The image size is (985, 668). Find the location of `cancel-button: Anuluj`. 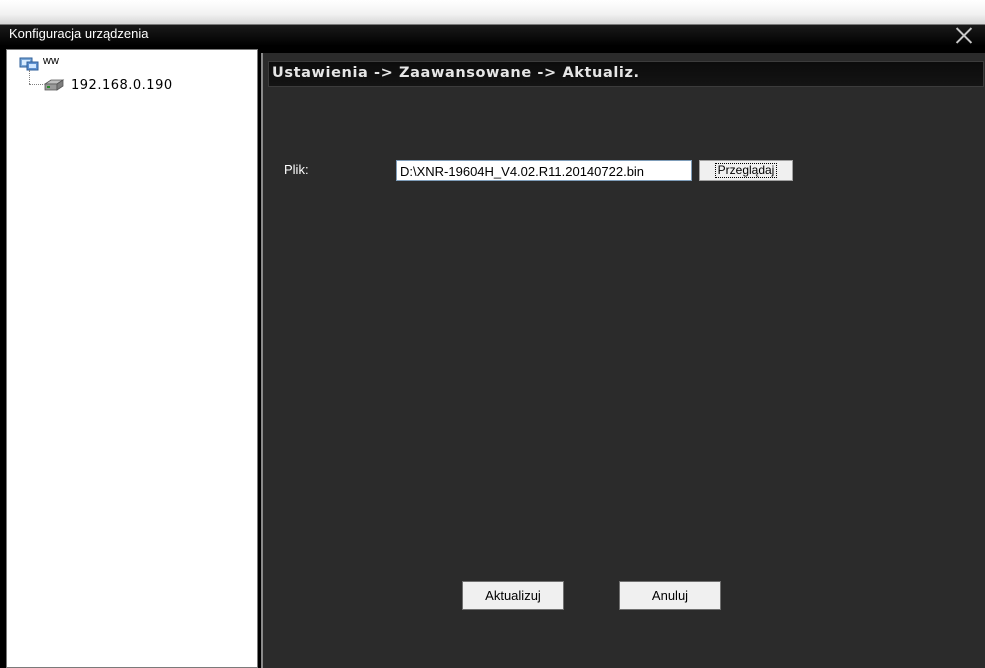

cancel-button: Anuluj is located at coordinates (670, 595).